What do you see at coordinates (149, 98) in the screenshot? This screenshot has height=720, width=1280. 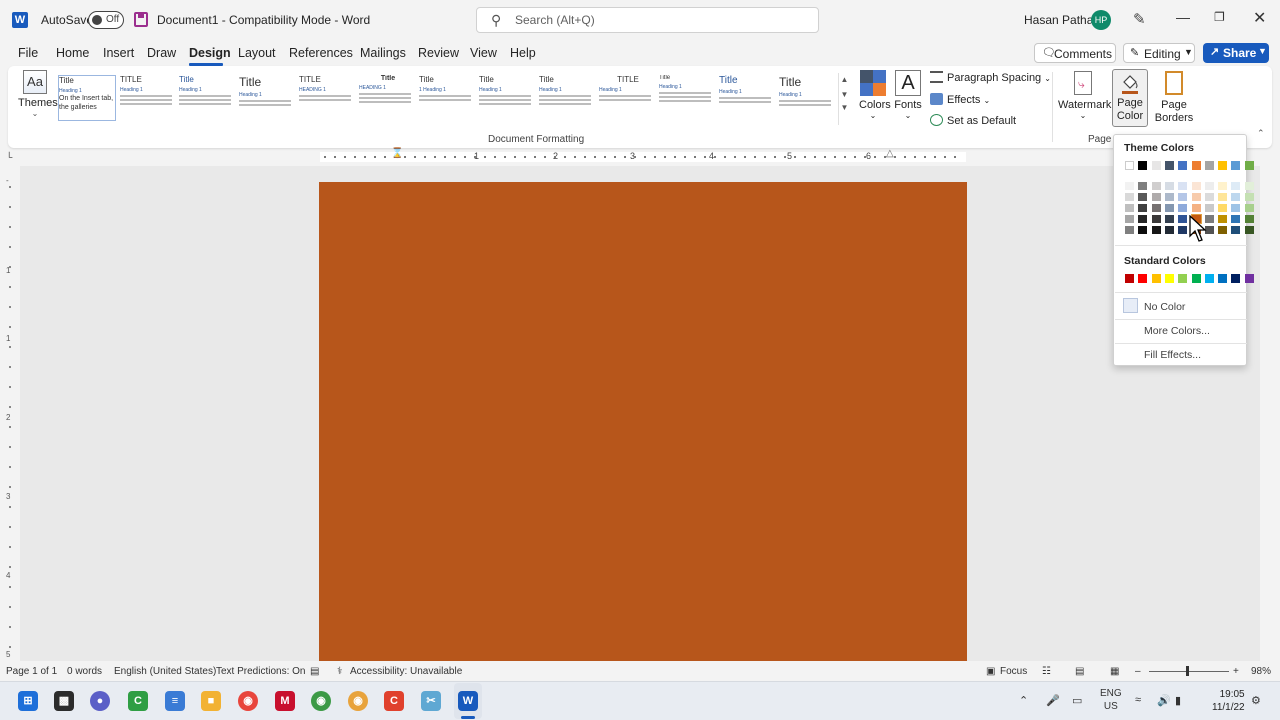 I see `style-set-item: TITLE Heading 1` at bounding box center [149, 98].